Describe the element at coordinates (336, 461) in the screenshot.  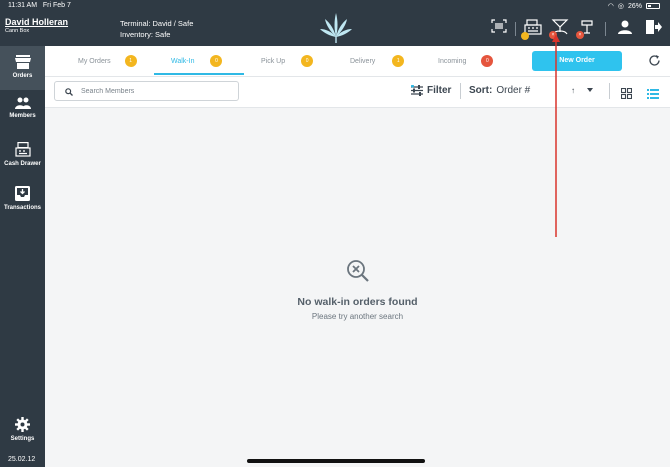
I see `home-indicator` at that location.